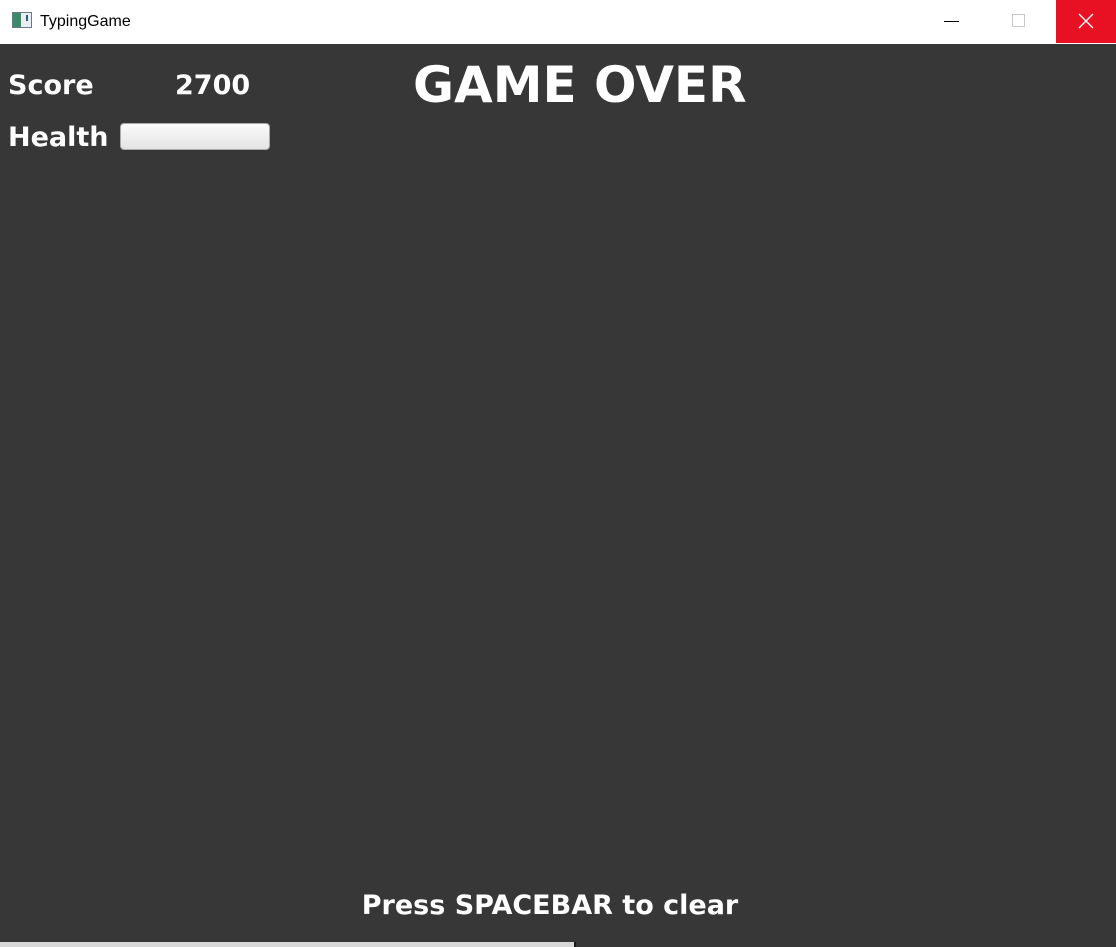  I want to click on health-label: Health, so click(58, 137).